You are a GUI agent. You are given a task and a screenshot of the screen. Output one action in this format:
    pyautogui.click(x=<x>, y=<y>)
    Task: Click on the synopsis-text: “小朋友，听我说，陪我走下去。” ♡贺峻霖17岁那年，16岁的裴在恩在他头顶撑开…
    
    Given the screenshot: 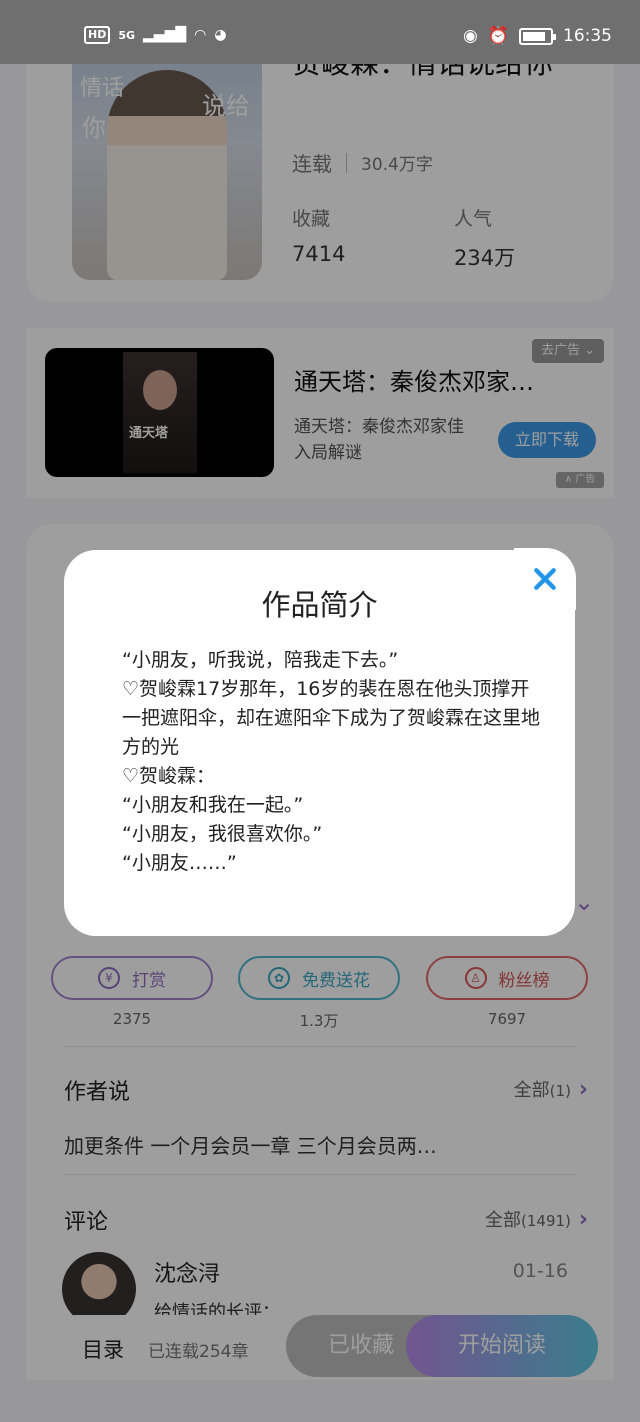 What is the action you would take?
    pyautogui.click(x=332, y=762)
    